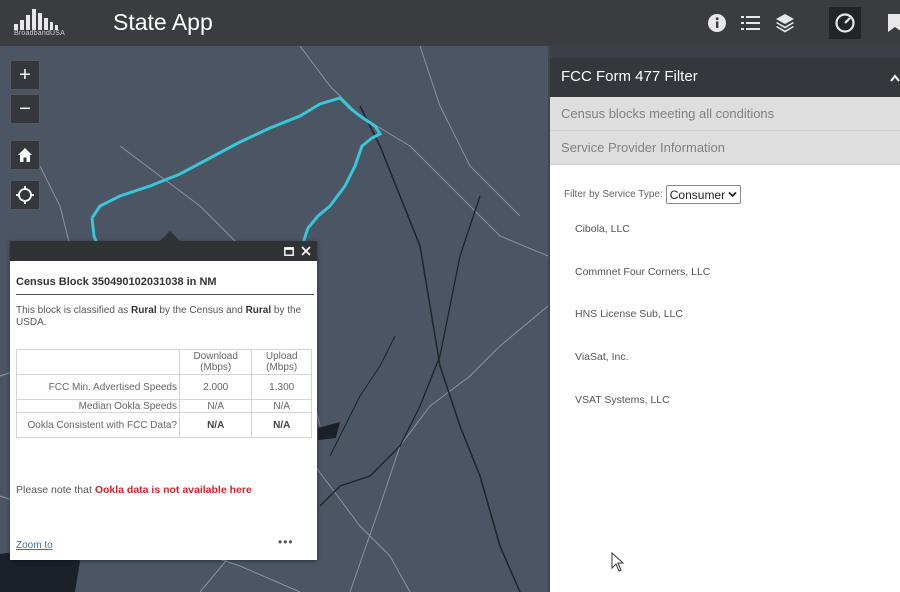 The height and width of the screenshot is (592, 900). Describe the element at coordinates (450, 23) in the screenshot. I see `app-header: BroadbandUSA State App` at that location.